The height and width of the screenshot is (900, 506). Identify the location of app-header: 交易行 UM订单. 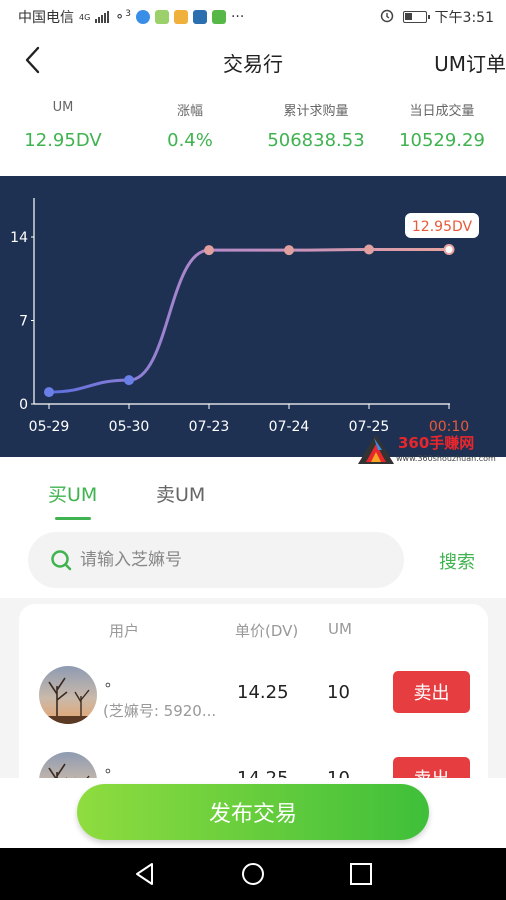
(253, 61).